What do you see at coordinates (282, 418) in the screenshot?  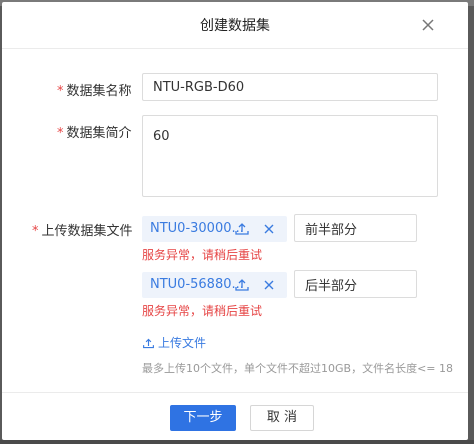 I see `cancel-button: 取 消` at bounding box center [282, 418].